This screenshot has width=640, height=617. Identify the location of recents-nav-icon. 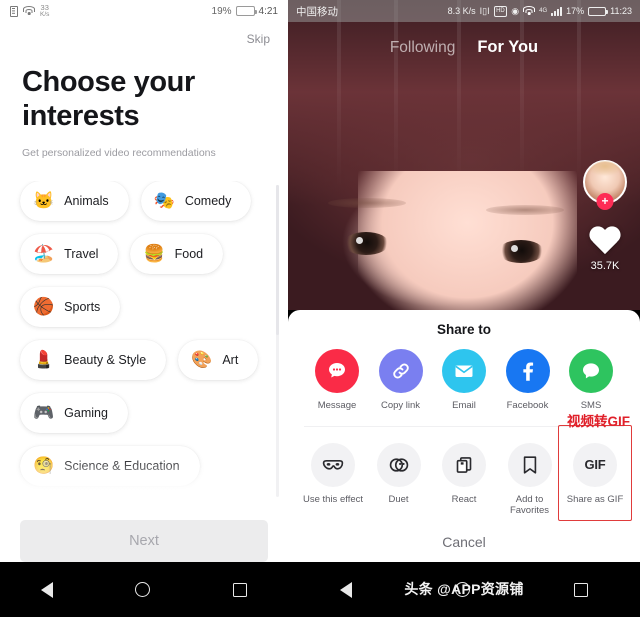
(239, 589).